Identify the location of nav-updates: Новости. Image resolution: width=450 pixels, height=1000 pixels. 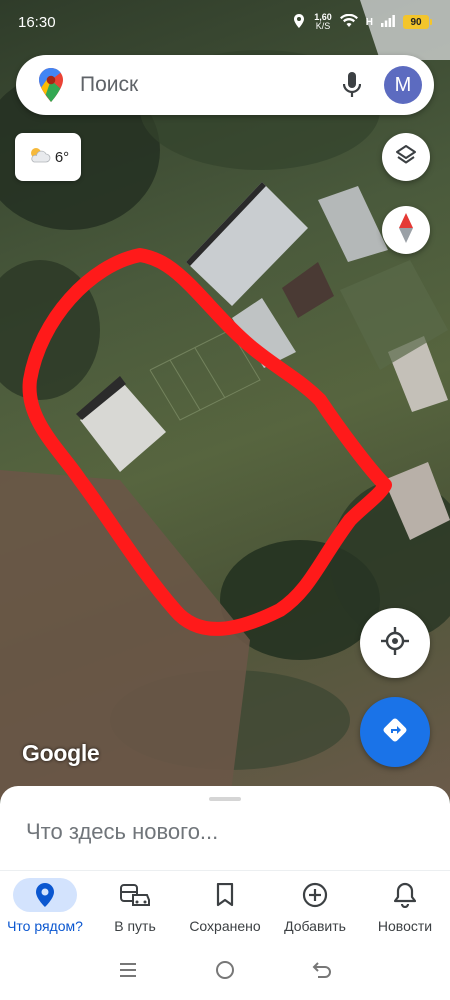
(405, 905).